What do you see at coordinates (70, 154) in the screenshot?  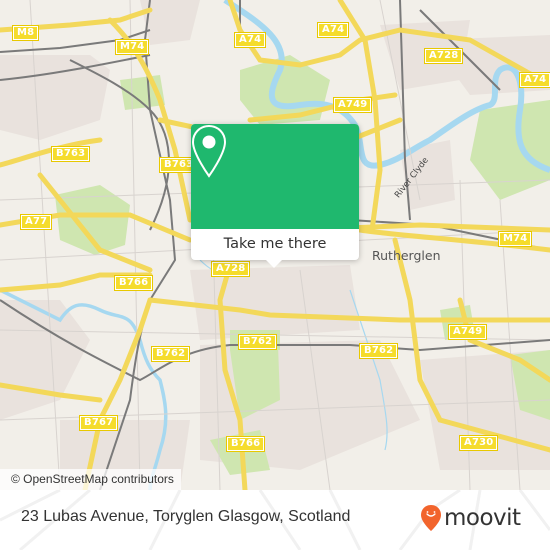 I see `road-label-b763: B763` at bounding box center [70, 154].